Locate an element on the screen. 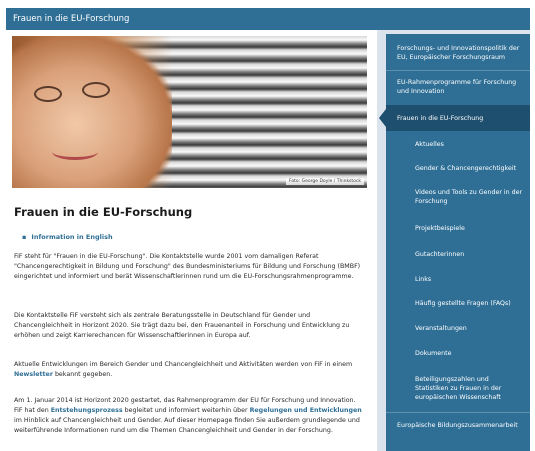  sidebar-item-gender: Gender & Chancengerechtigkeit is located at coordinates (458, 168).